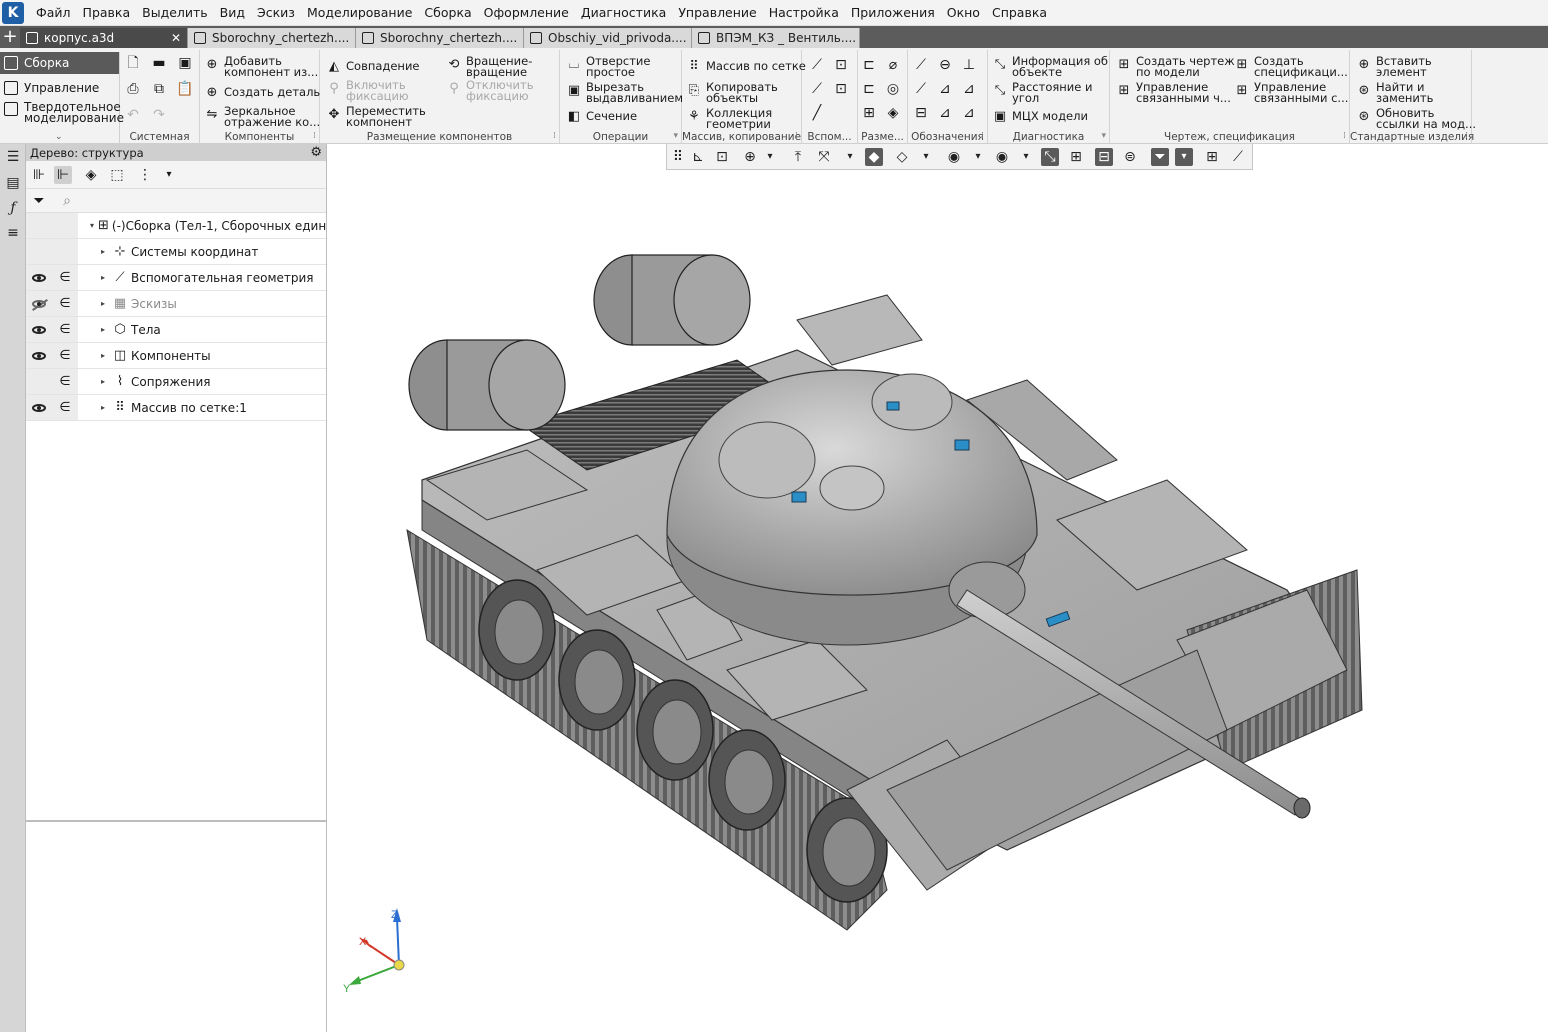 This screenshot has width=1548, height=1032. I want to click on text-icon: ⊟, so click(921, 113).